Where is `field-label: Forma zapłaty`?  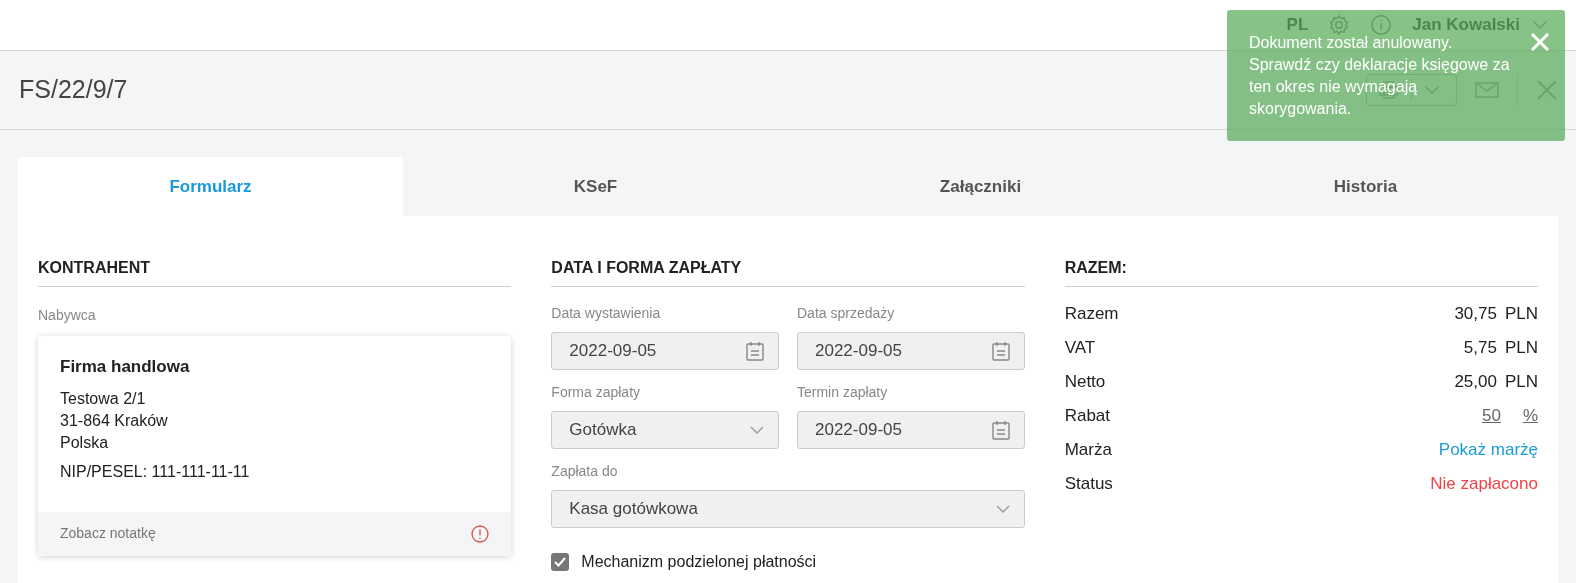
field-label: Forma zapłaty is located at coordinates (596, 392).